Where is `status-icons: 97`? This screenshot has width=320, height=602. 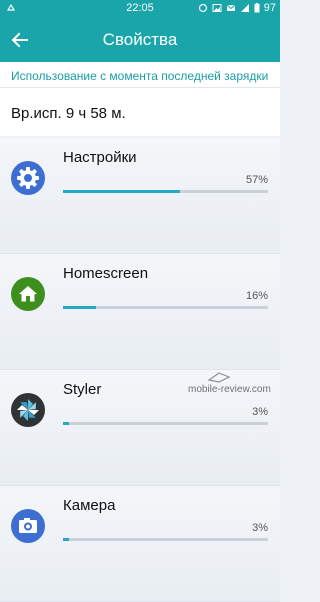
status-icons: 97 is located at coordinates (237, 8).